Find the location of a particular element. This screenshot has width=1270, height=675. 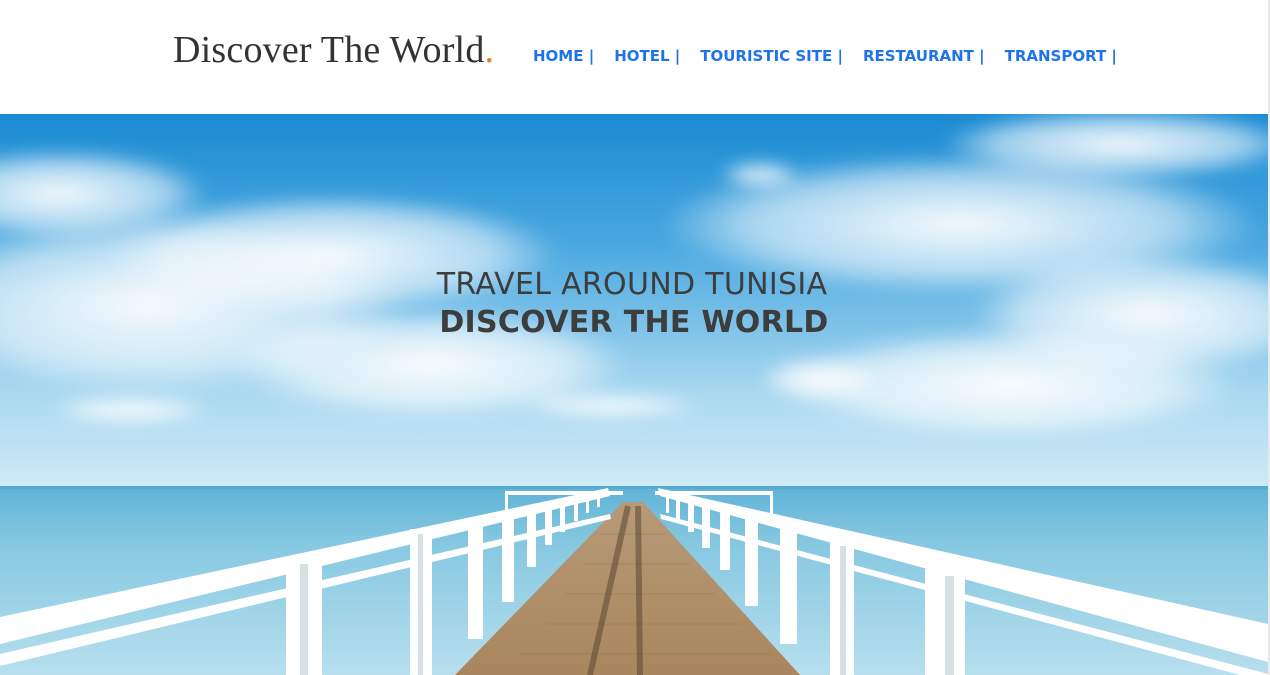

nav-link-touristic-site: TOURISTIC SITE | is located at coordinates (771, 56).